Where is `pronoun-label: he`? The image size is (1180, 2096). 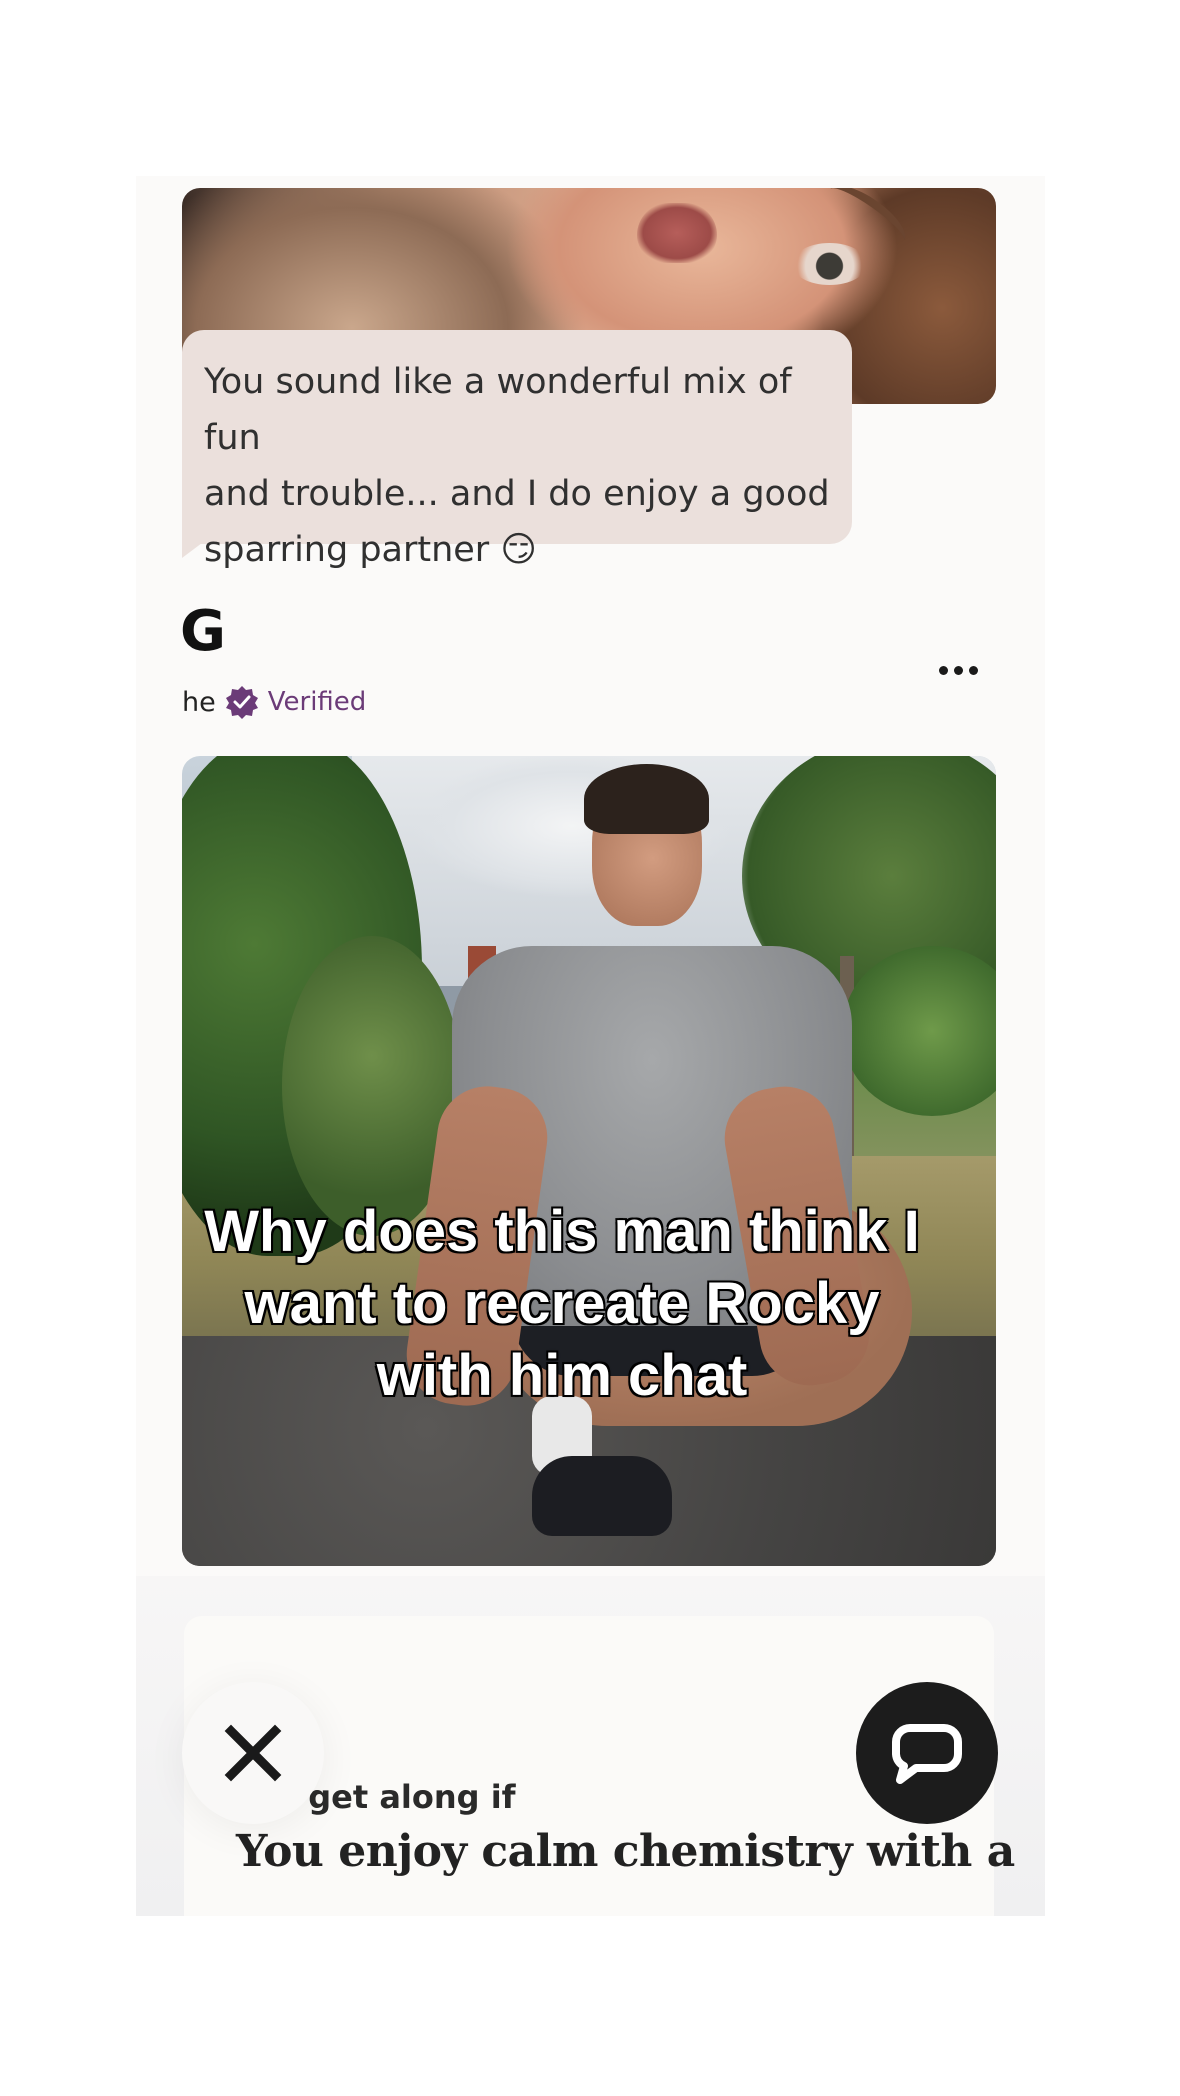
pronoun-label: he is located at coordinates (199, 702).